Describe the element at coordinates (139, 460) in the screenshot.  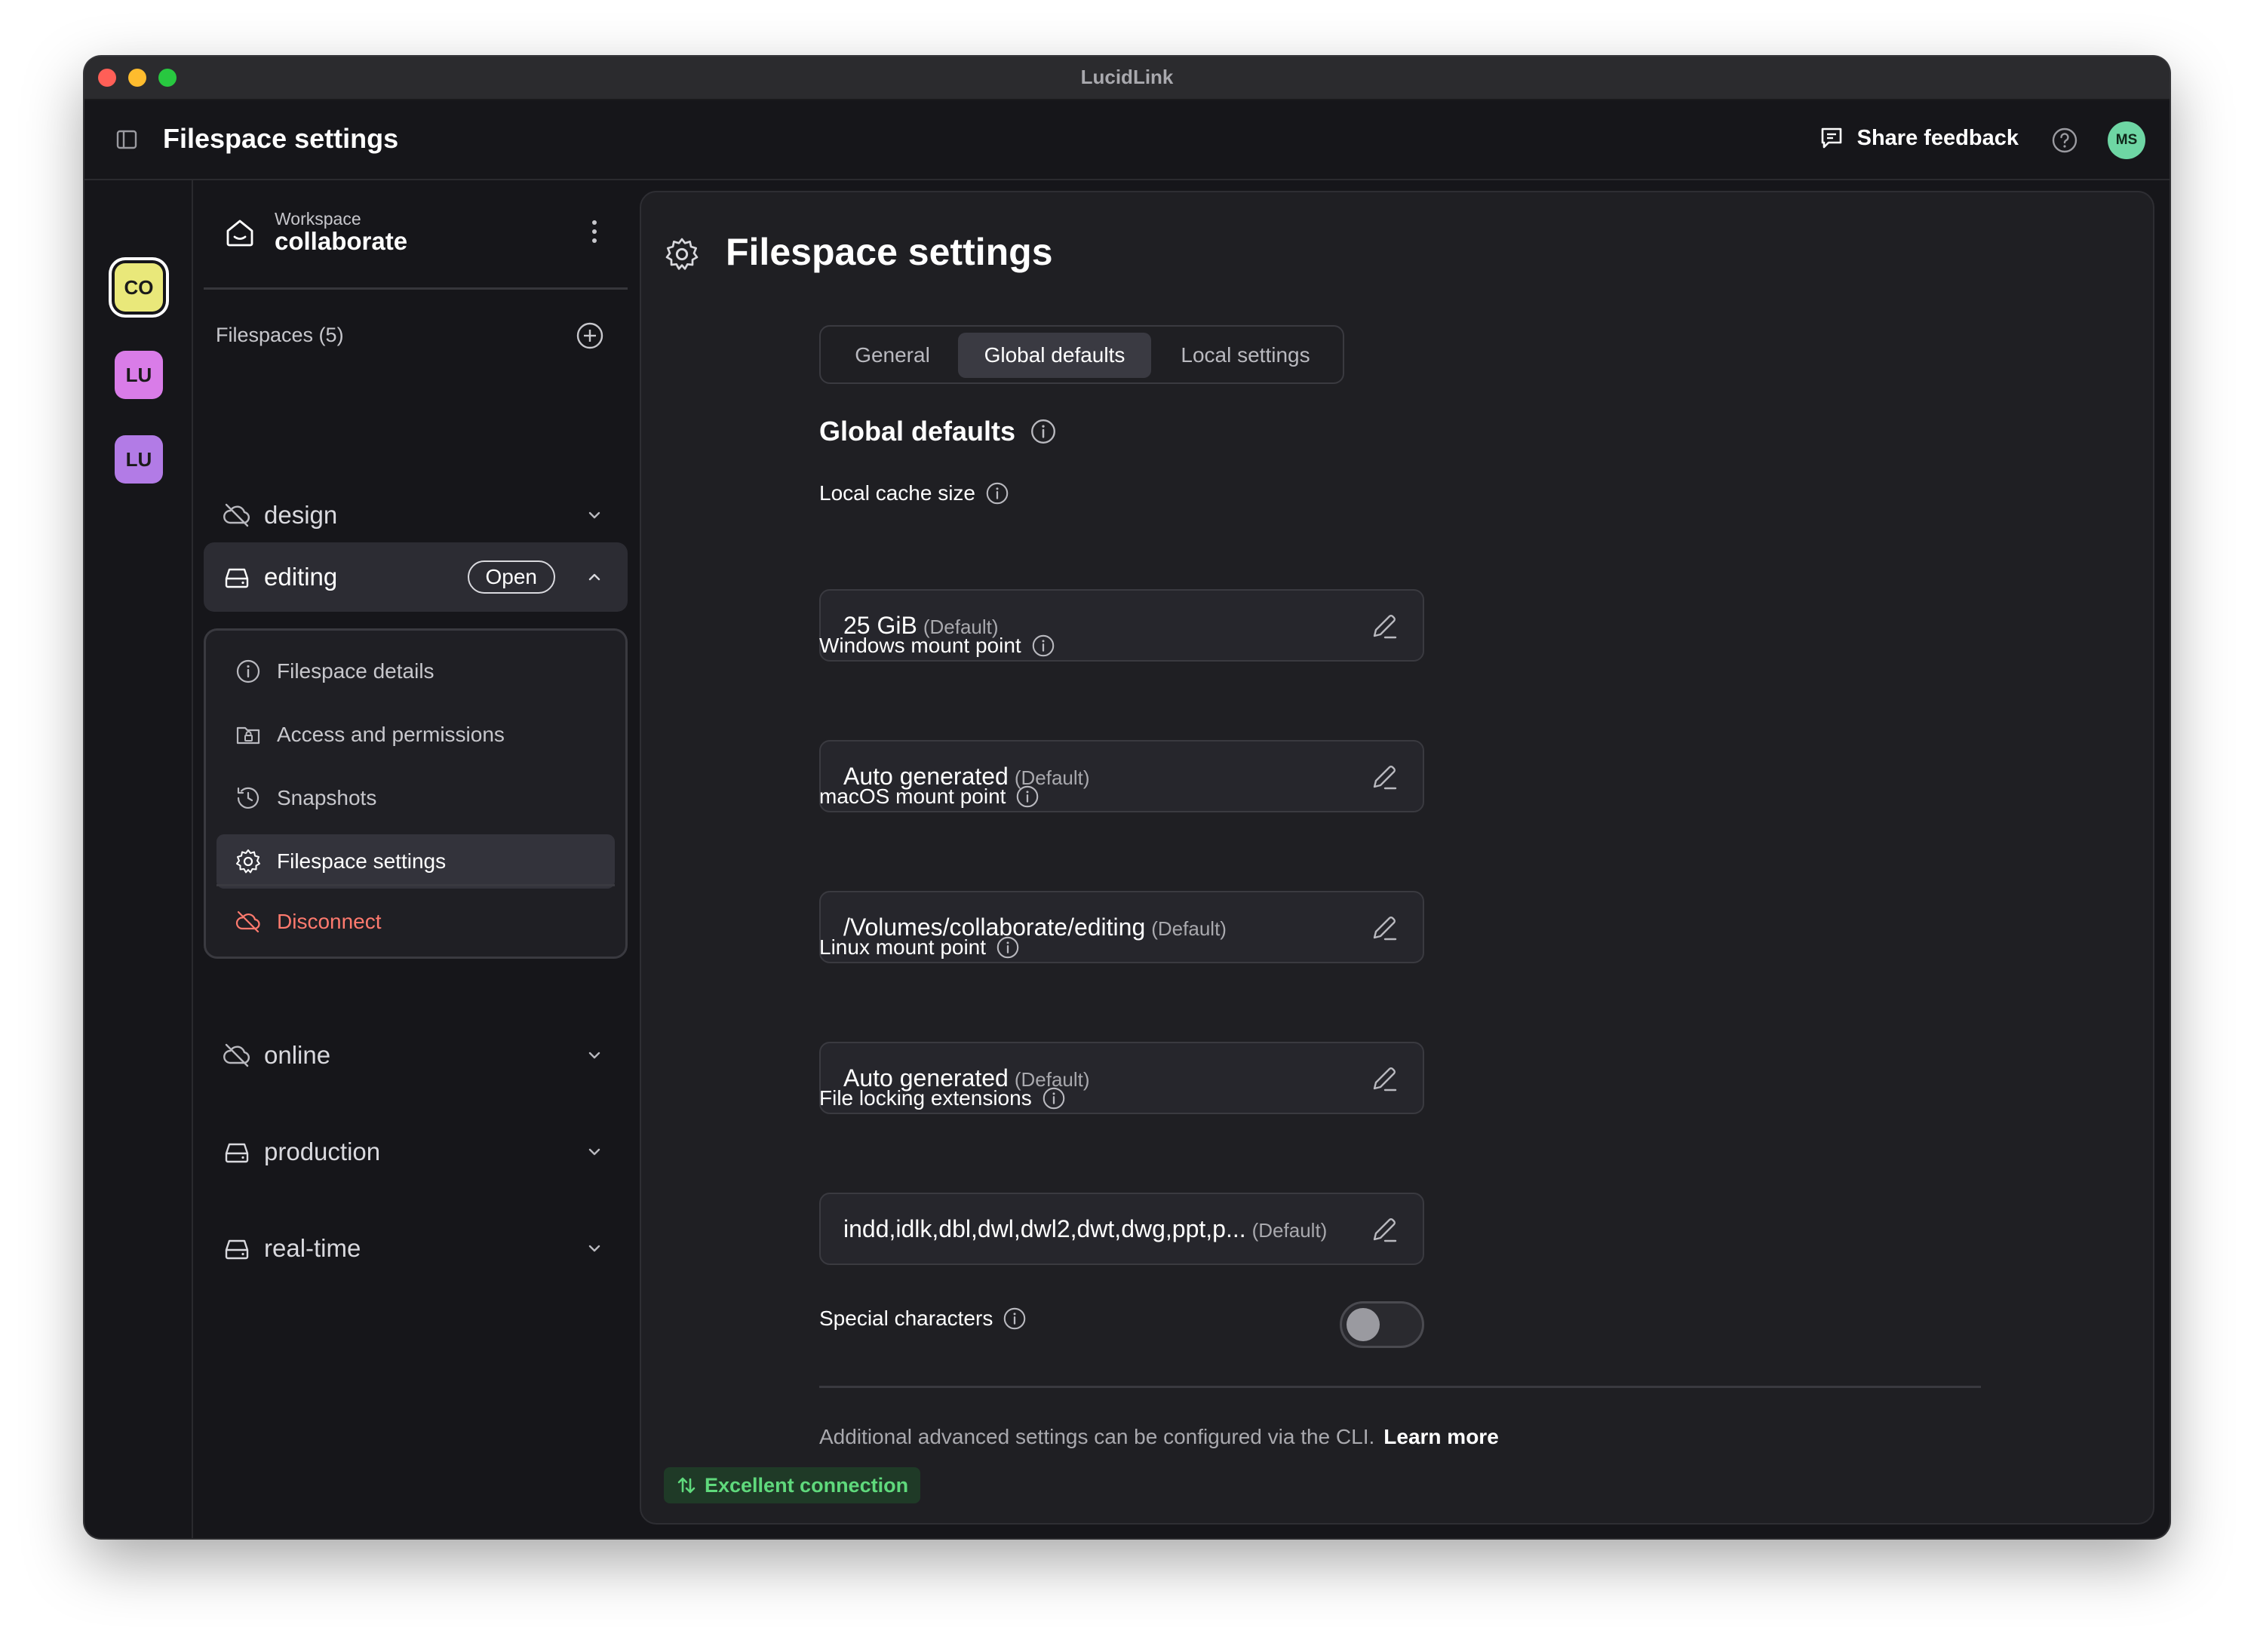
I see `workspace-switch-lu-2: LU` at that location.